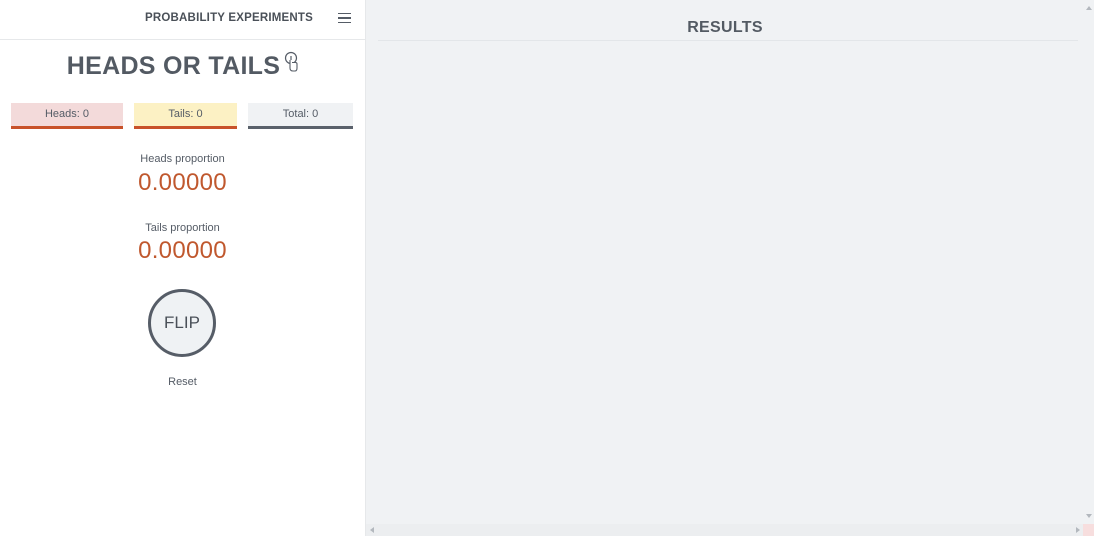  Describe the element at coordinates (182, 182) in the screenshot. I see `heads-proportion-value: 0.00000` at that location.